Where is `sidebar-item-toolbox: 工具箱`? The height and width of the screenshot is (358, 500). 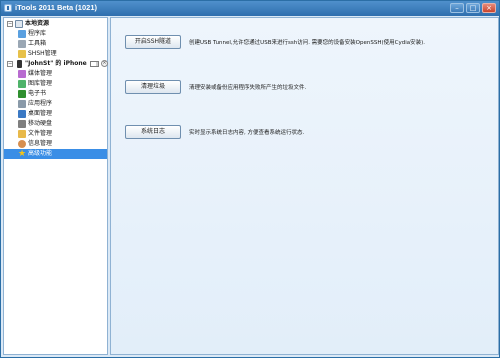
sidebar-item-toolbox: 工具箱 is located at coordinates (55, 44).